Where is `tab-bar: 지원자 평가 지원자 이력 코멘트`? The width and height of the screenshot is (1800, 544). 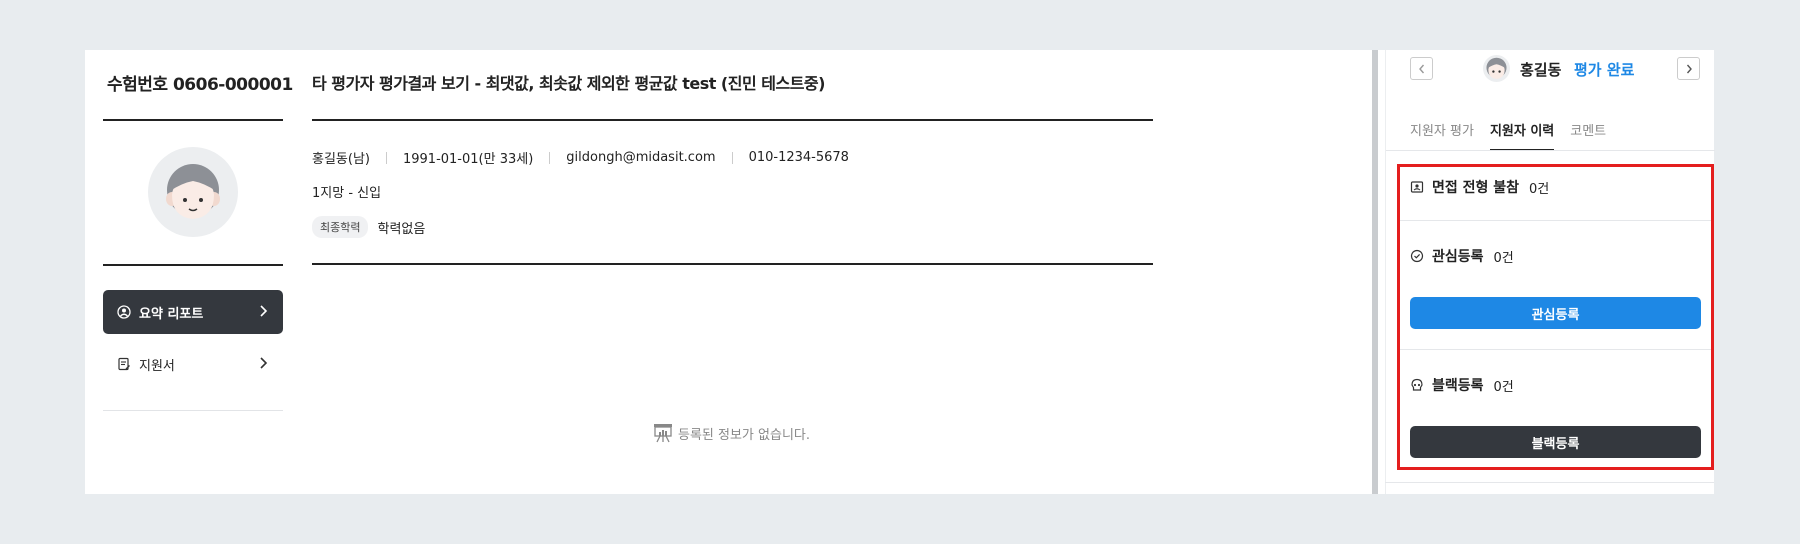
tab-bar: 지원자 평가 지원자 이력 코멘트 is located at coordinates (1508, 135).